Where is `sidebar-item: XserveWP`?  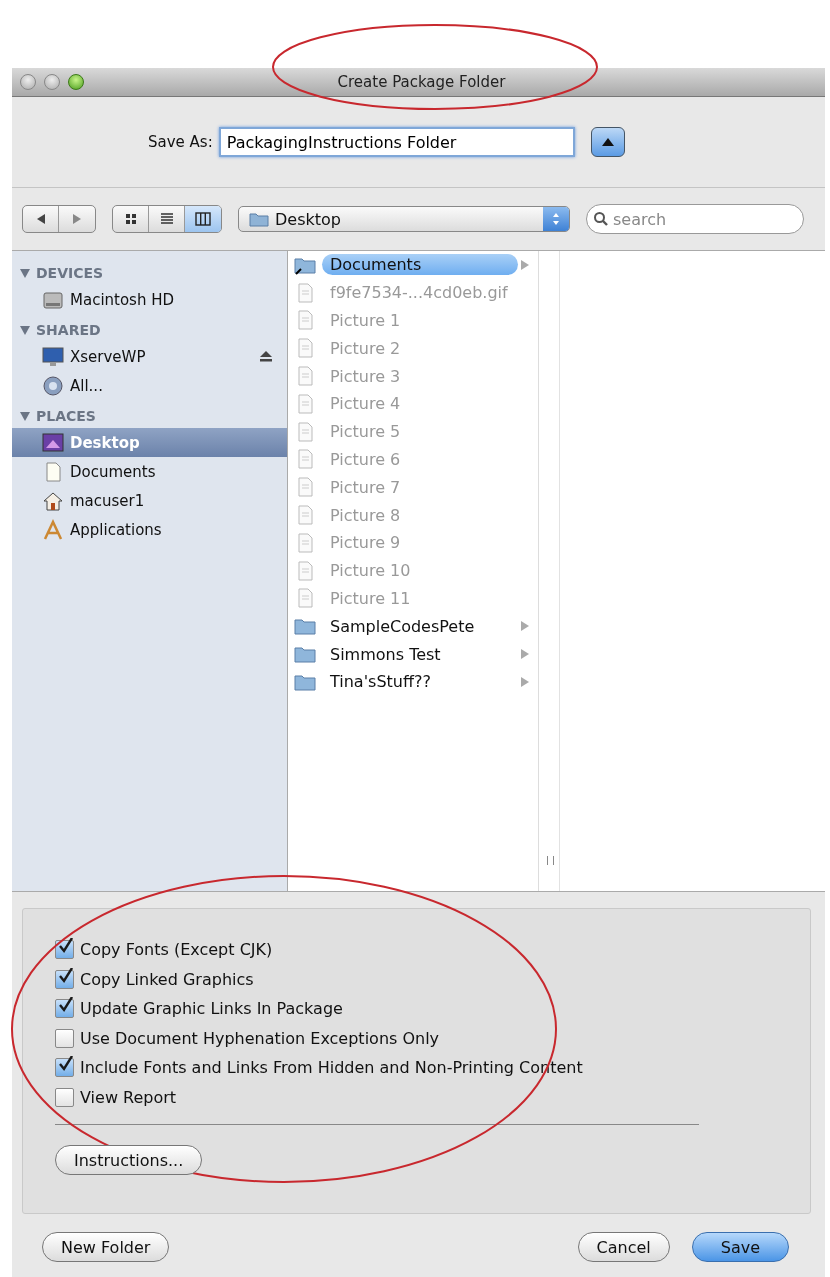 sidebar-item: XserveWP is located at coordinates (149, 356).